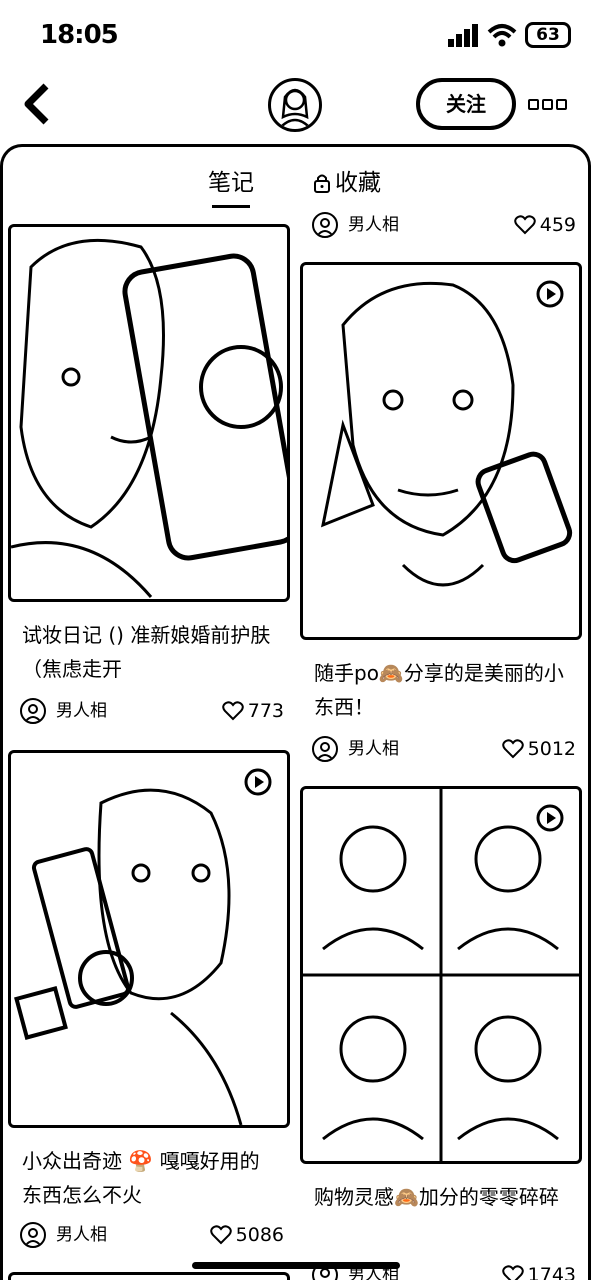 This screenshot has width=591, height=1280. What do you see at coordinates (141, 1178) in the screenshot?
I see `note-title: 小众出奇迹 🍄 嘎嘎好用的东西怎么不火` at bounding box center [141, 1178].